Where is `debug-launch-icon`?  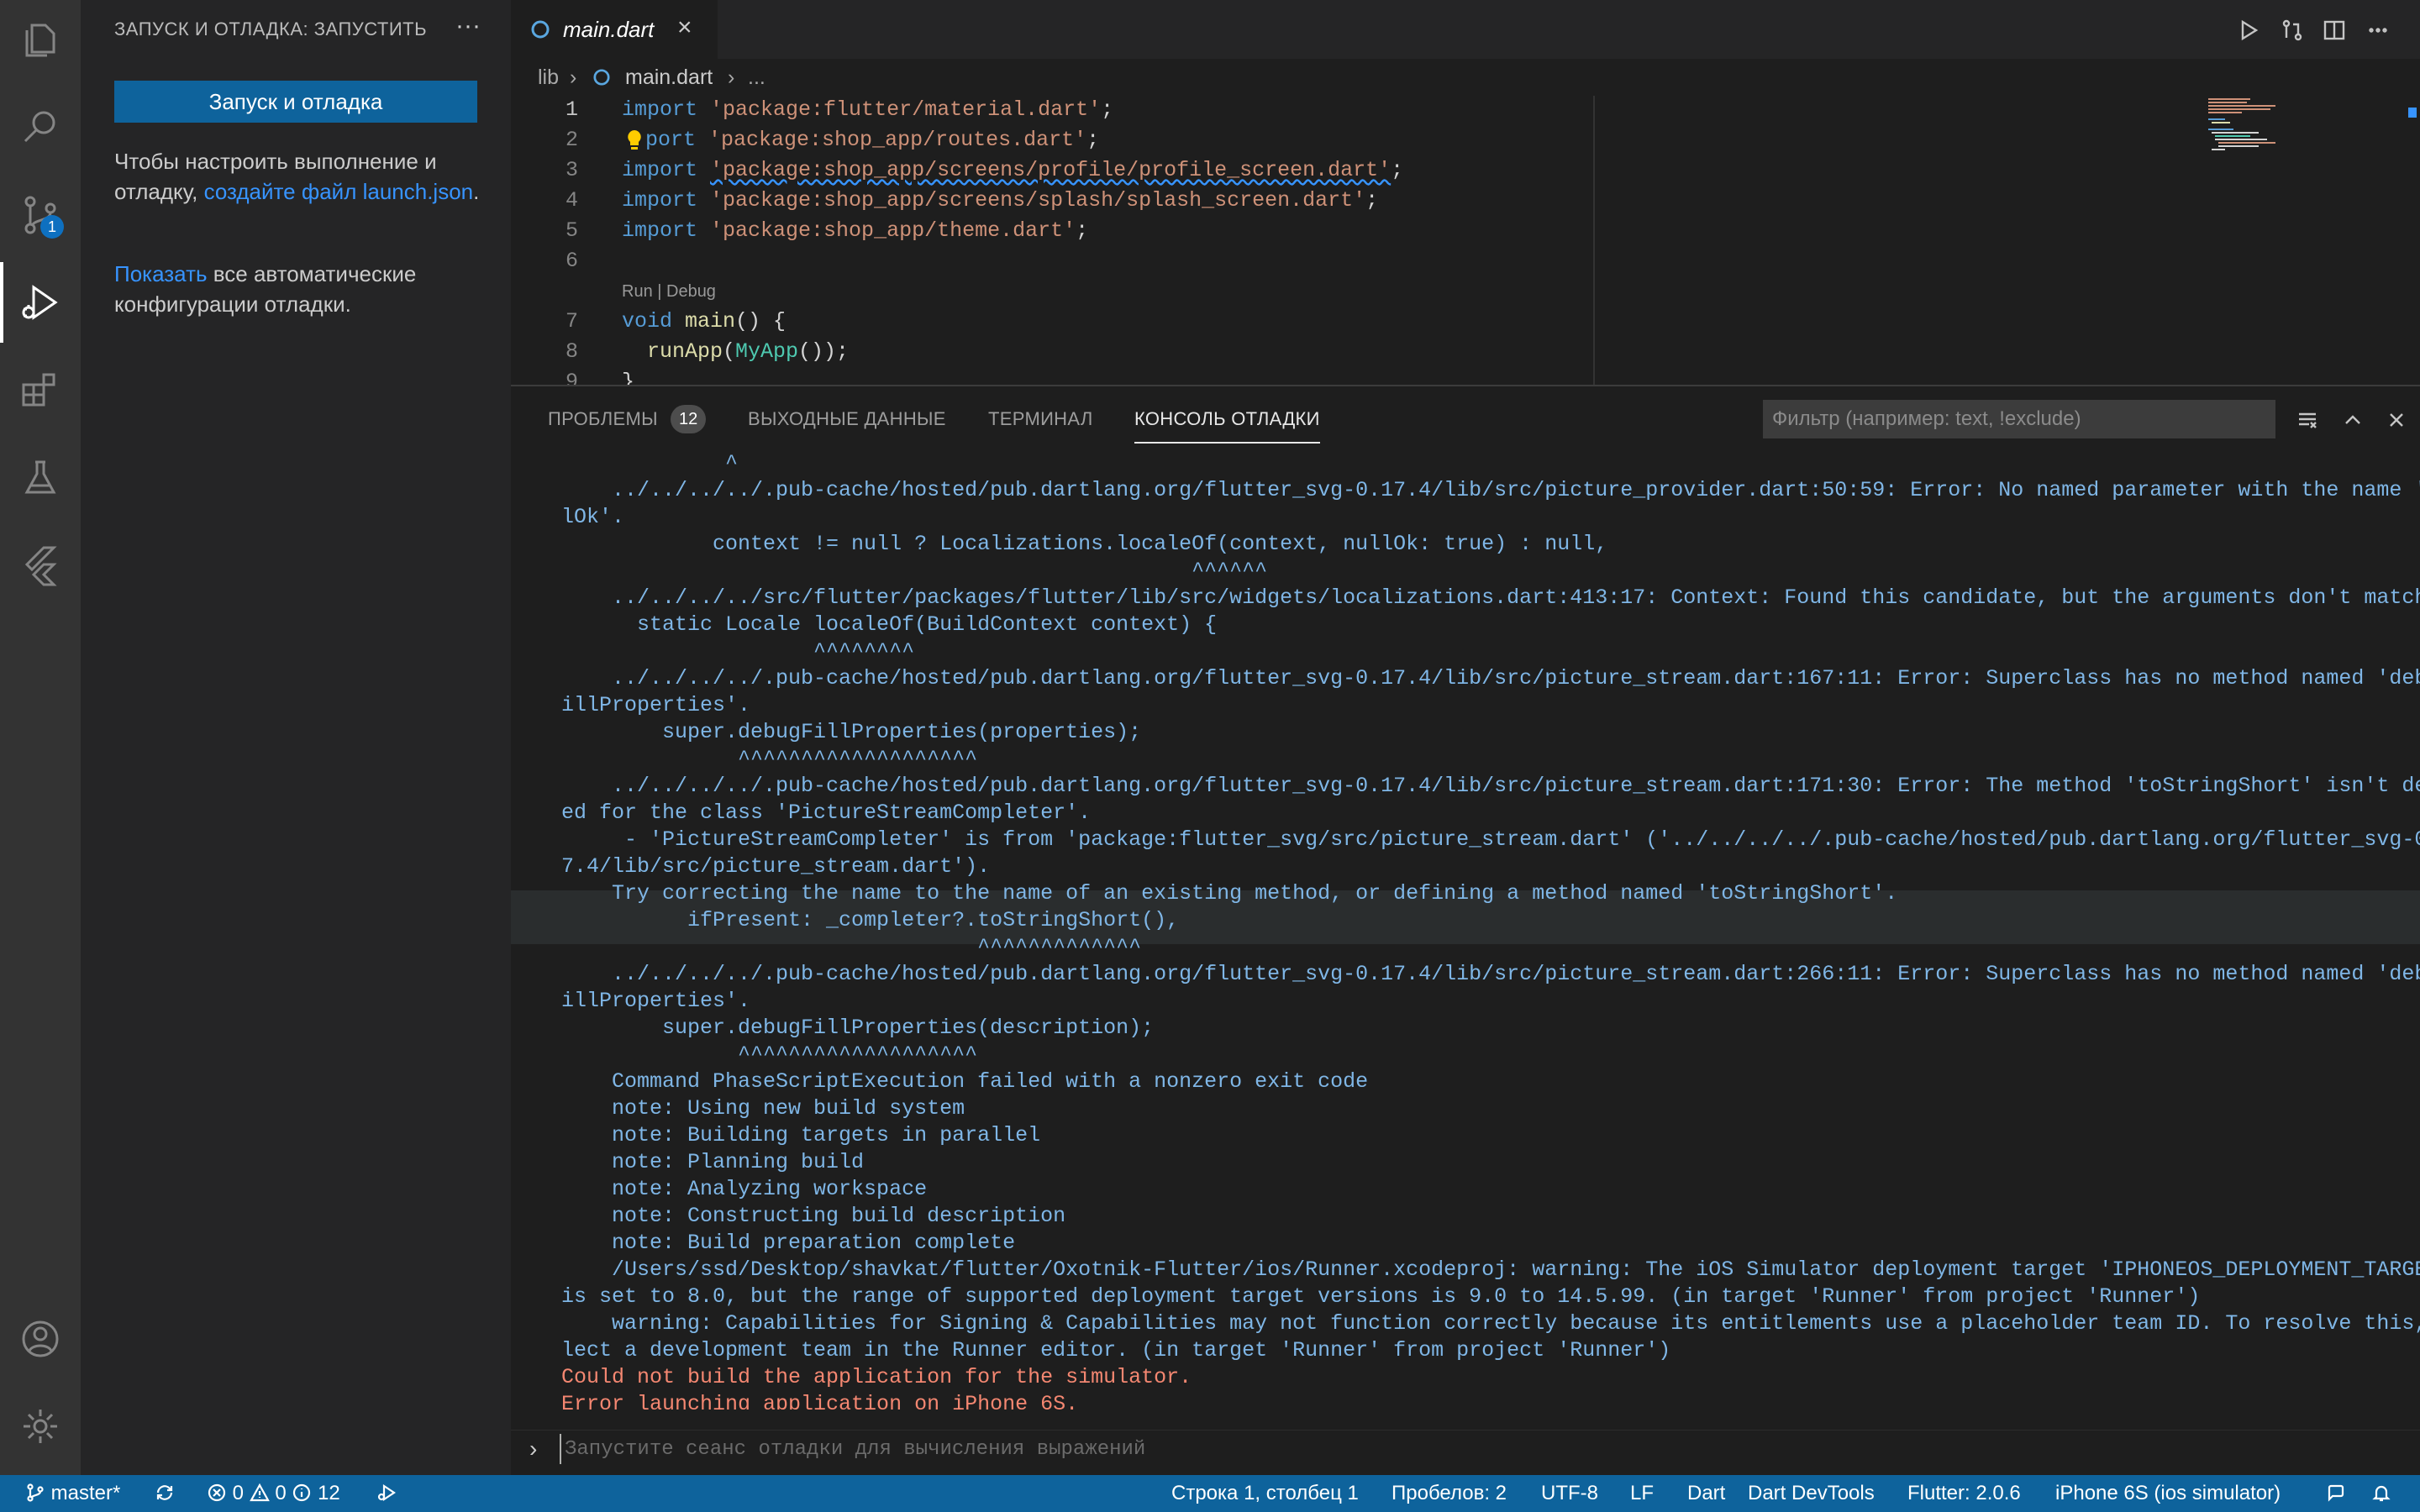 debug-launch-icon is located at coordinates (386, 1493).